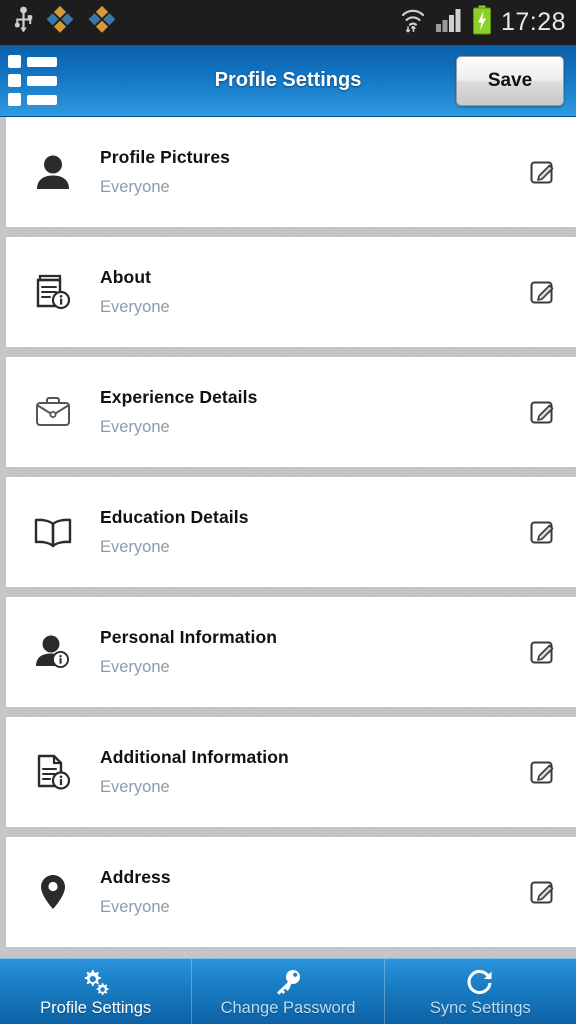 The image size is (576, 1024). I want to click on list-item: Address Everyone, so click(291, 892).